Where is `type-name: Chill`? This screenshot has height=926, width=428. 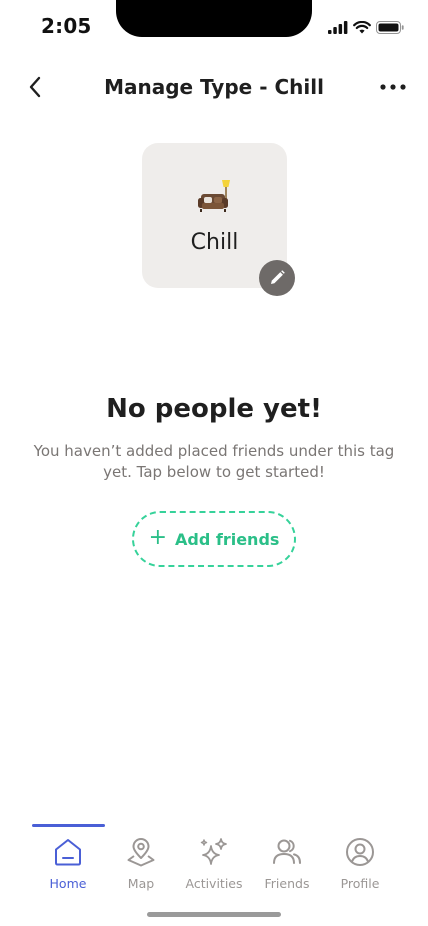 type-name: Chill is located at coordinates (214, 242).